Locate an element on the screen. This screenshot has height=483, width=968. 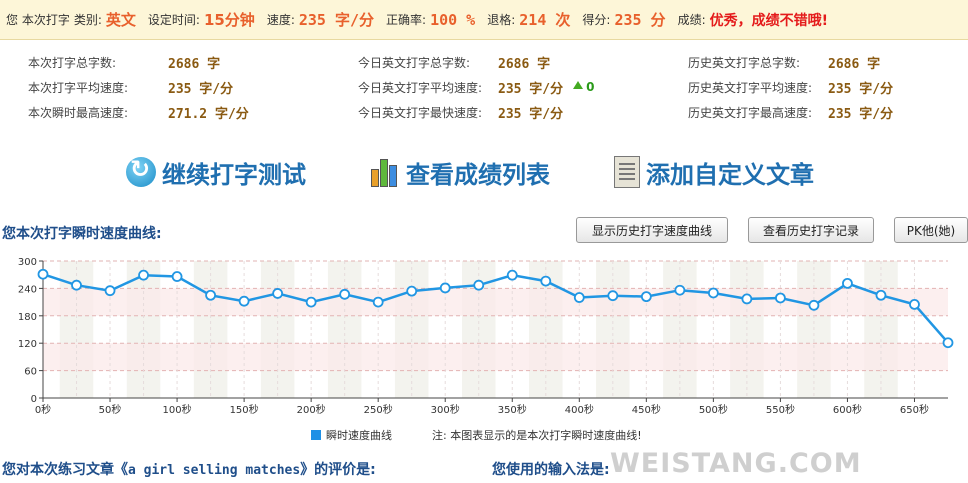
view-history-record-button: 查看历史打字记录 is located at coordinates (811, 230).